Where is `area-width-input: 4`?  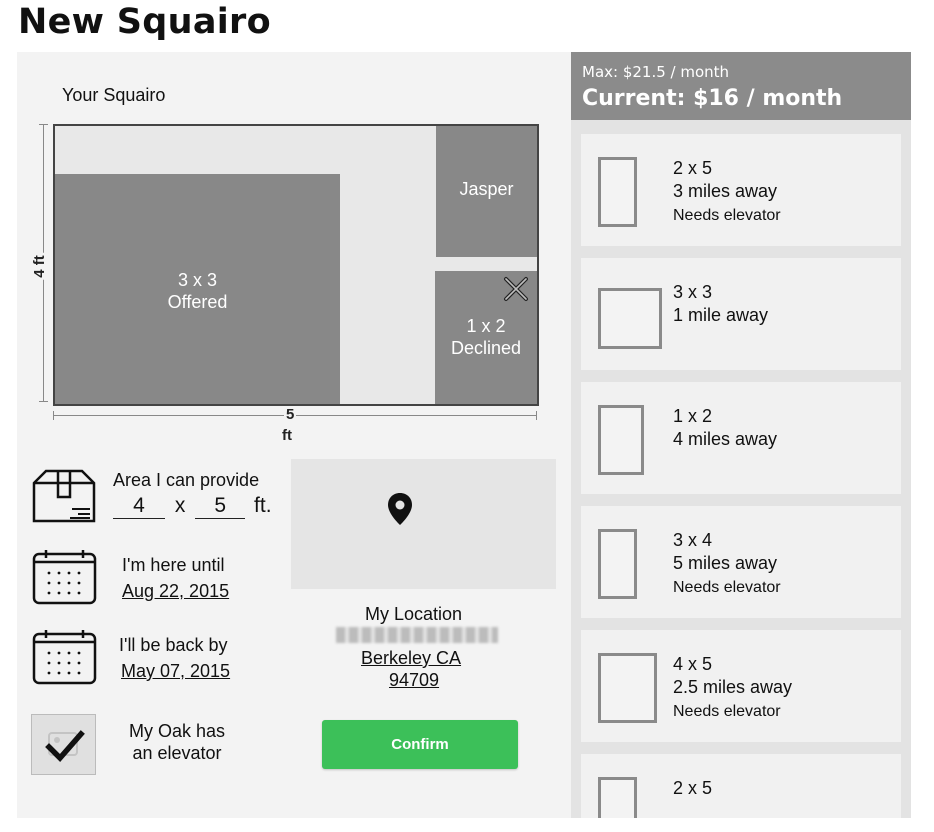
area-width-input: 4 is located at coordinates (139, 506).